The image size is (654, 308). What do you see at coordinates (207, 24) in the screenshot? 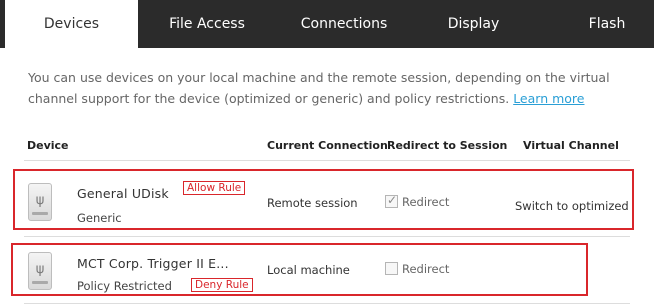
I see `tab-file-access: File Access` at bounding box center [207, 24].